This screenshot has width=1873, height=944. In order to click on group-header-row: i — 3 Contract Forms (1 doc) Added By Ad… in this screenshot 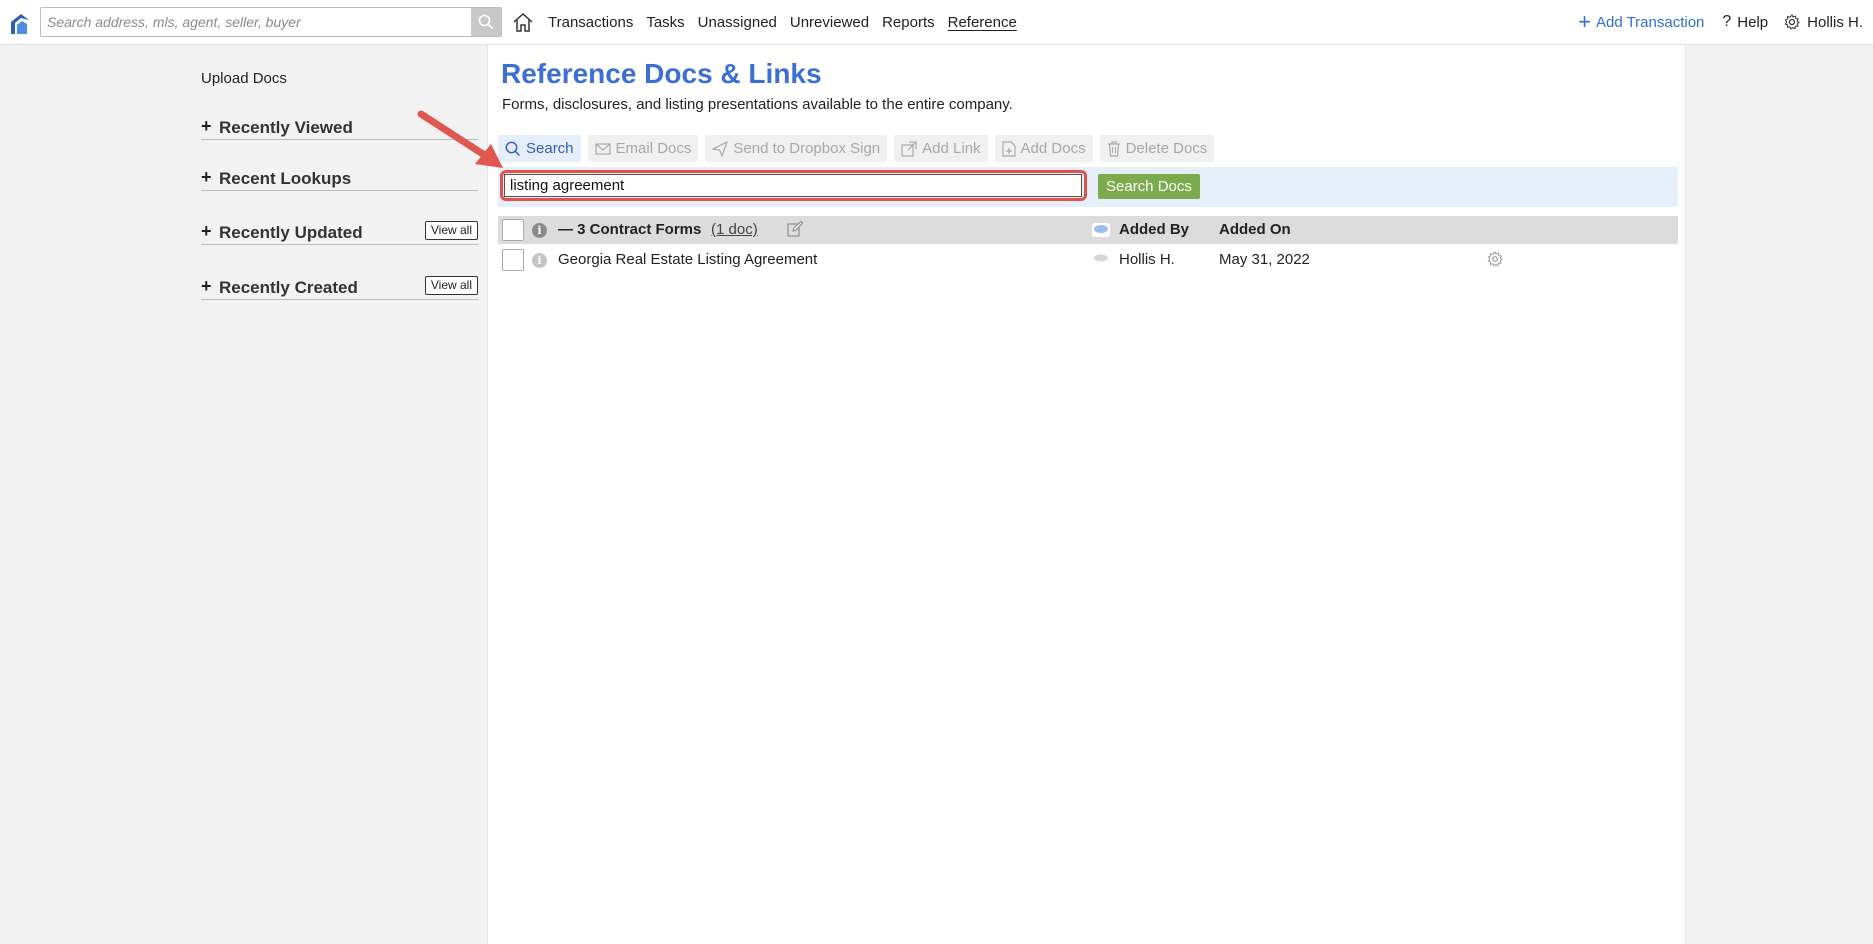, I will do `click(1088, 230)`.